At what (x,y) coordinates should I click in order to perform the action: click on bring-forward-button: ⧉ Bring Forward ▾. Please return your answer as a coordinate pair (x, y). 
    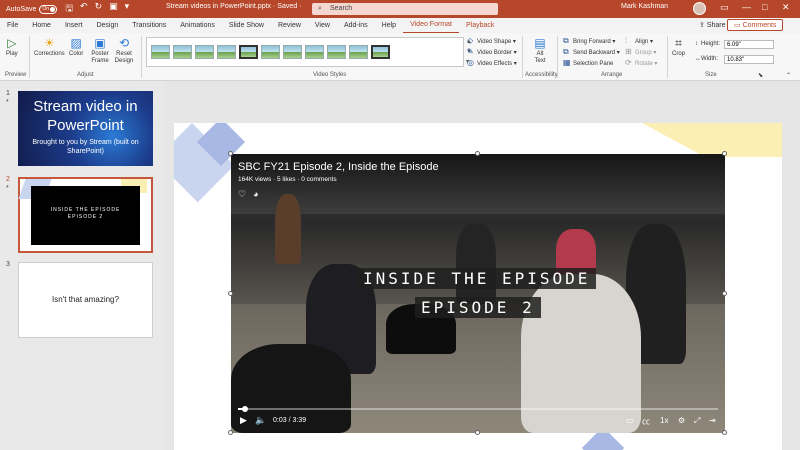
    Looking at the image, I should click on (589, 41).